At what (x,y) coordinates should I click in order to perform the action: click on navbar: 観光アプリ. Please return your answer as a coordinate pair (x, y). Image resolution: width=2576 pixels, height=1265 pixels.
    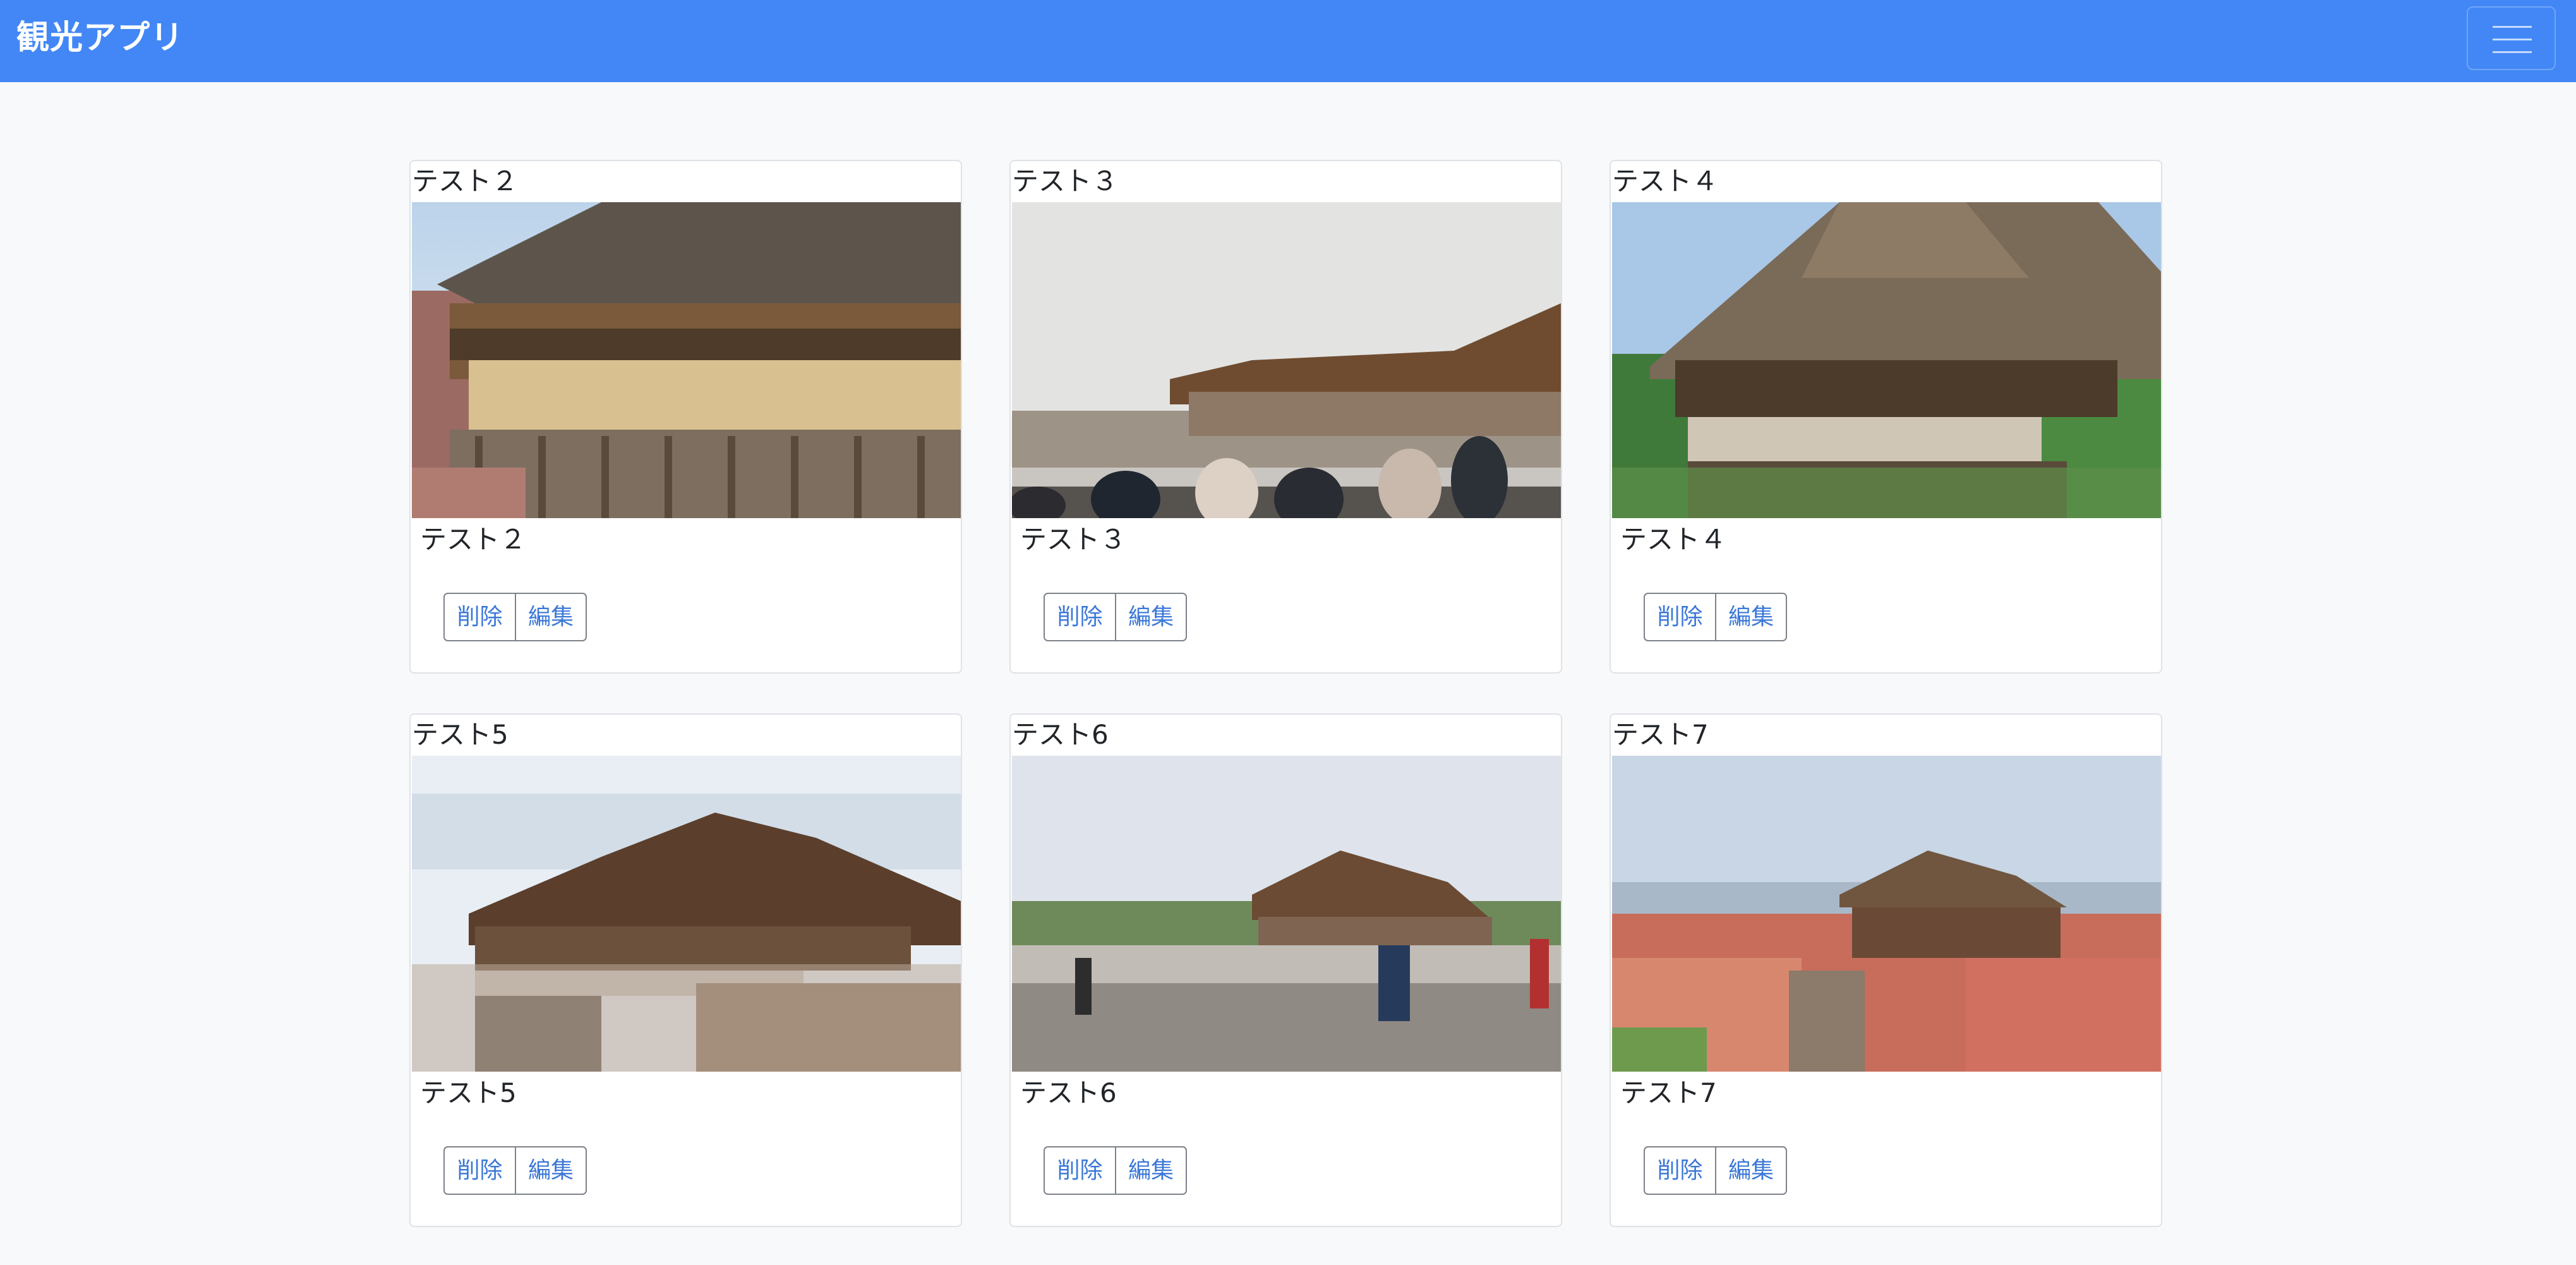
    Looking at the image, I should click on (1288, 41).